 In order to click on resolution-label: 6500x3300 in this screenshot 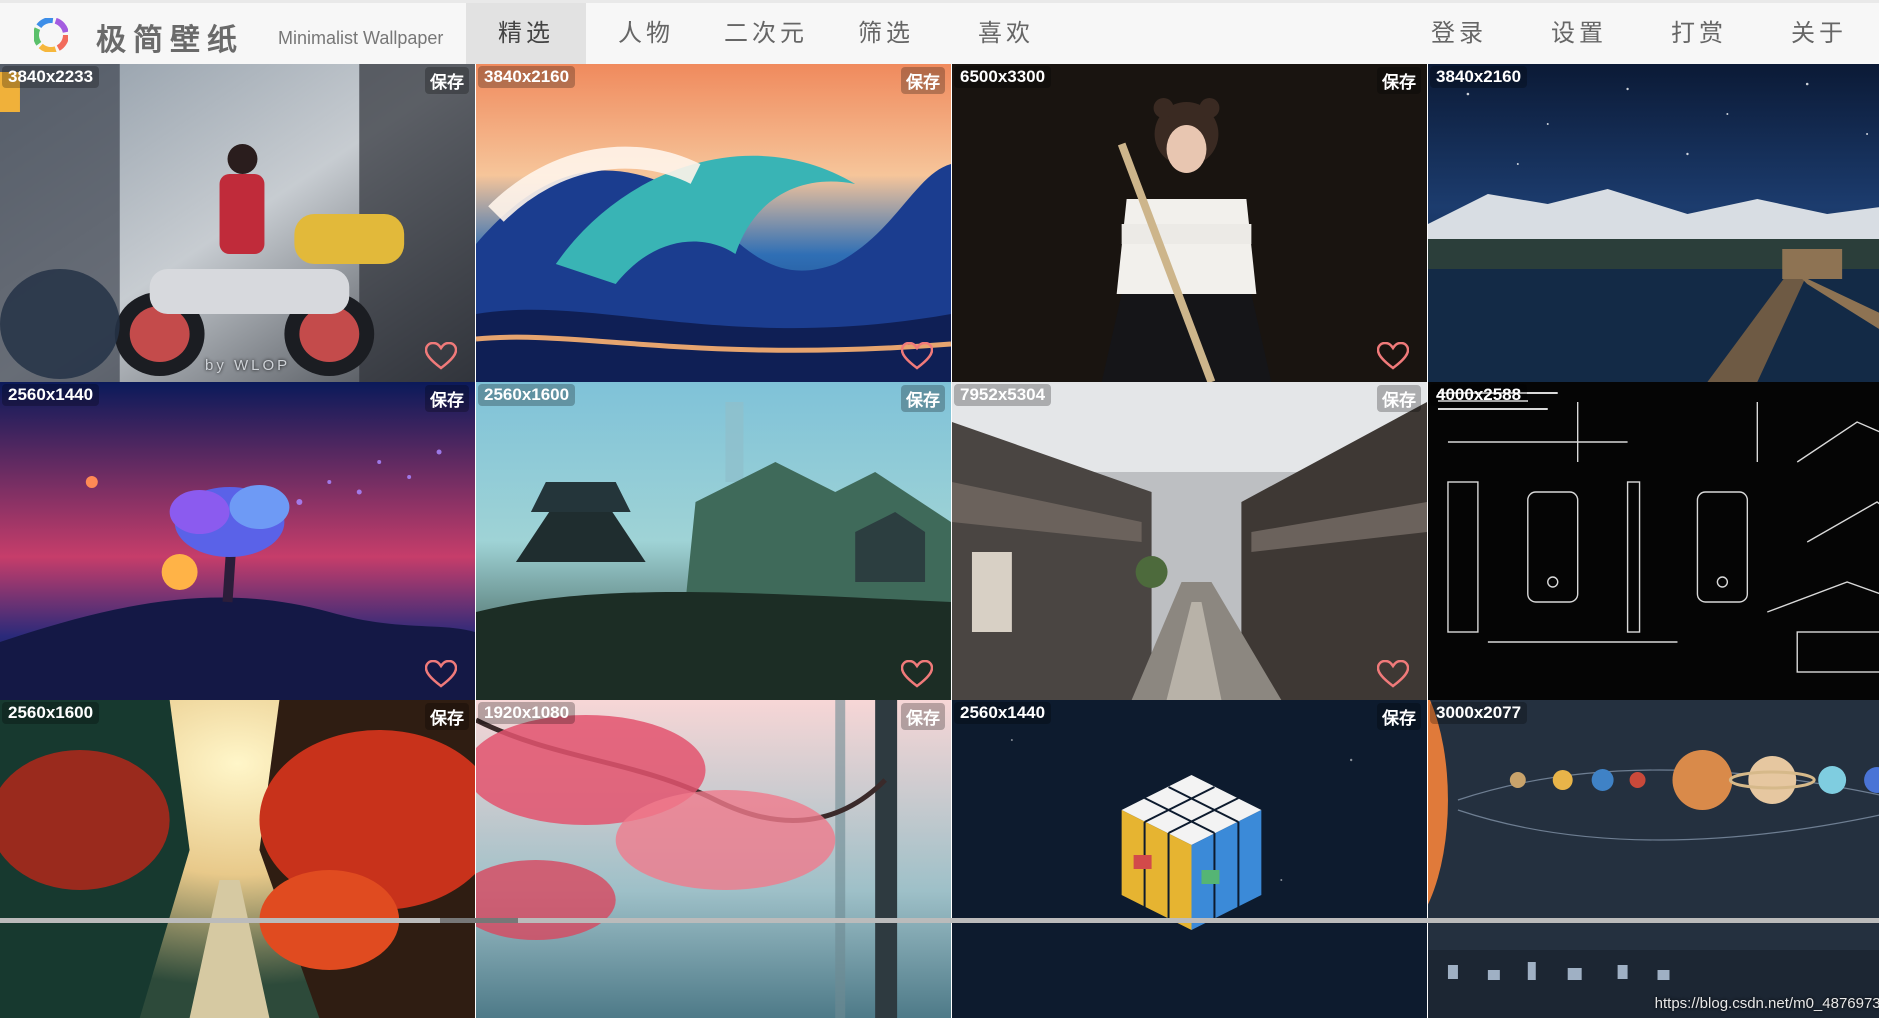, I will do `click(1003, 77)`.